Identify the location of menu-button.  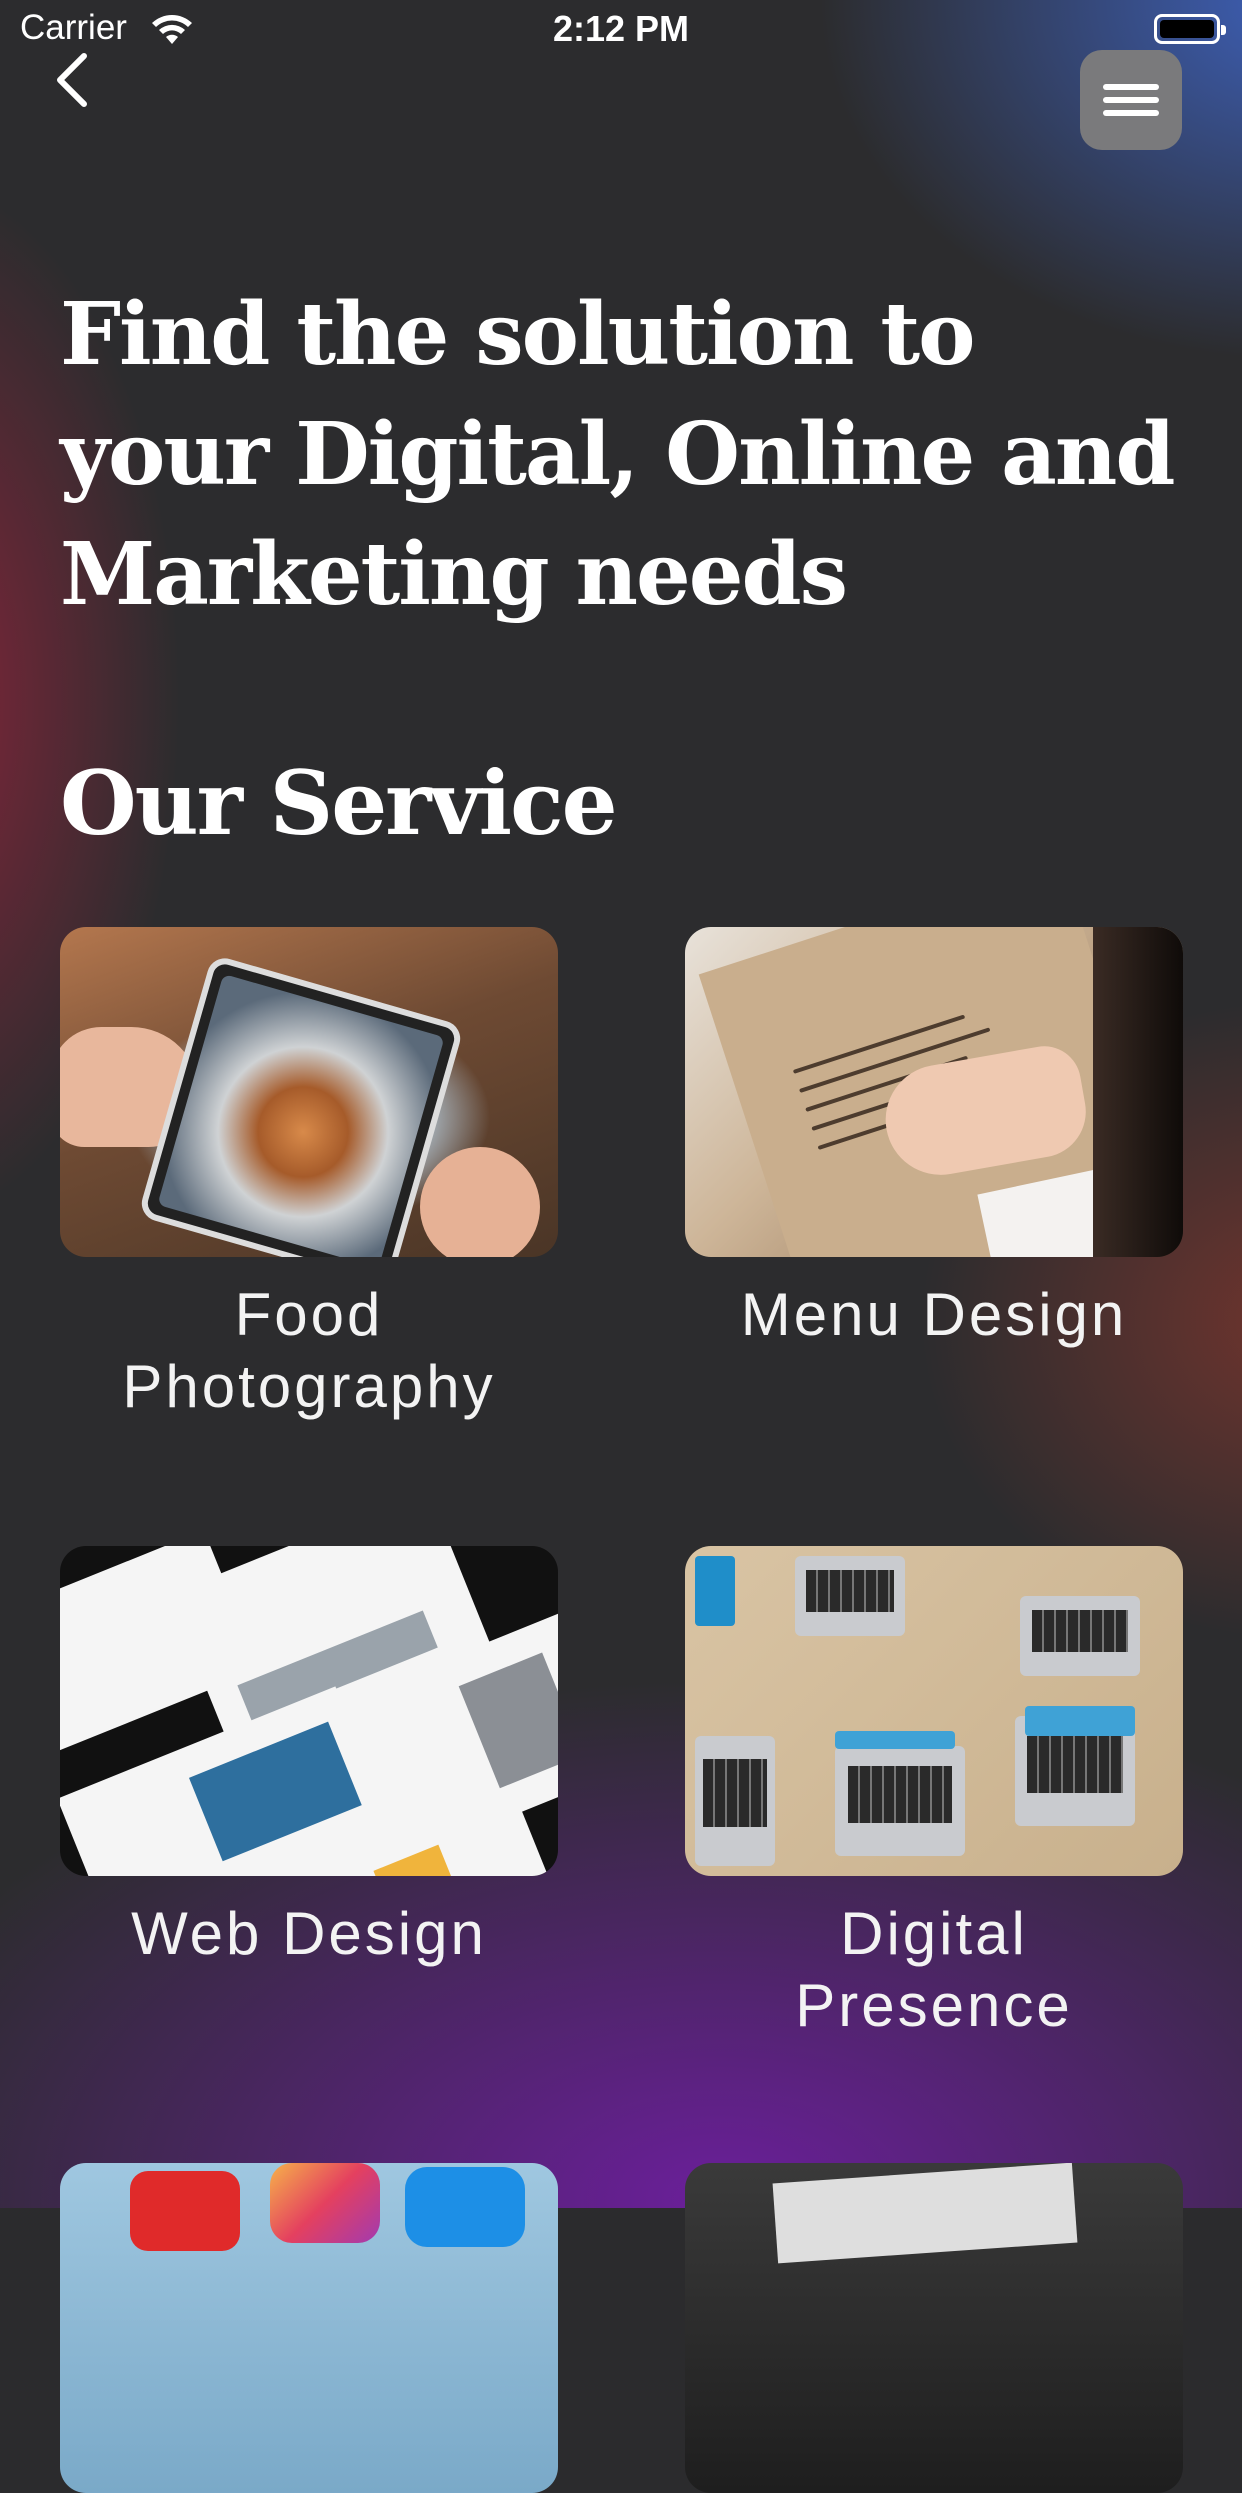
(1131, 100).